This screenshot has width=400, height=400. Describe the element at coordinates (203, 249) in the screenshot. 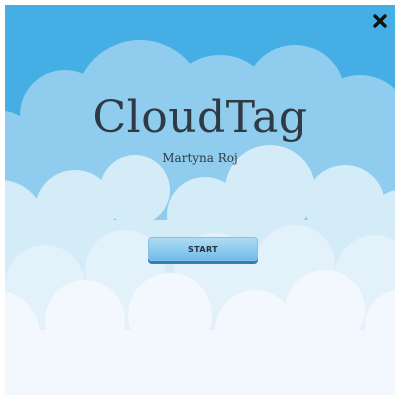

I see `start-button: START` at that location.